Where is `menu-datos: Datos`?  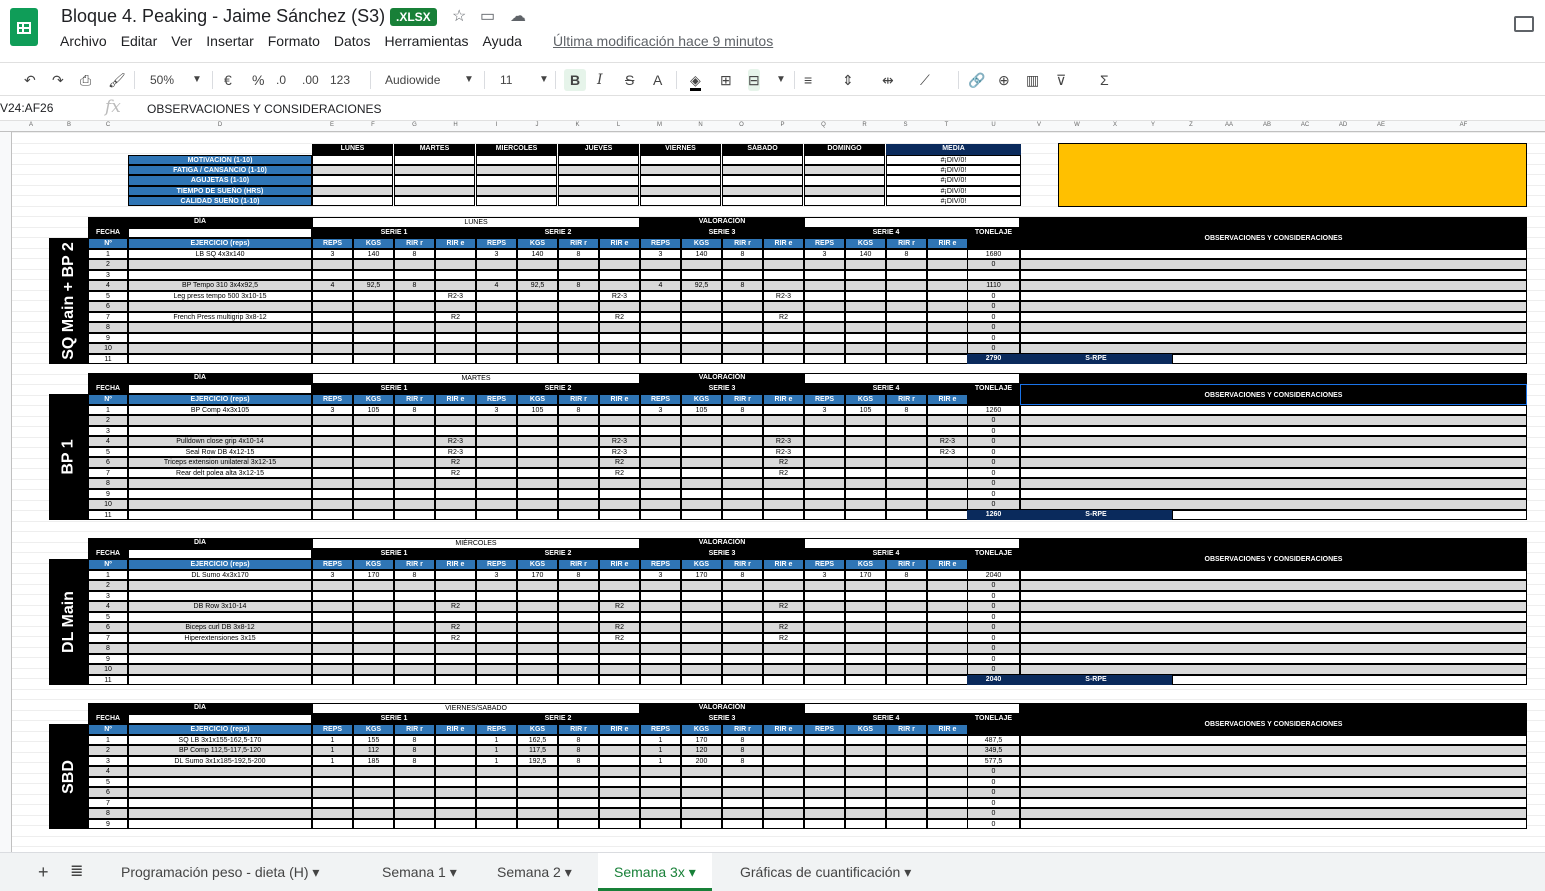 menu-datos: Datos is located at coordinates (352, 41).